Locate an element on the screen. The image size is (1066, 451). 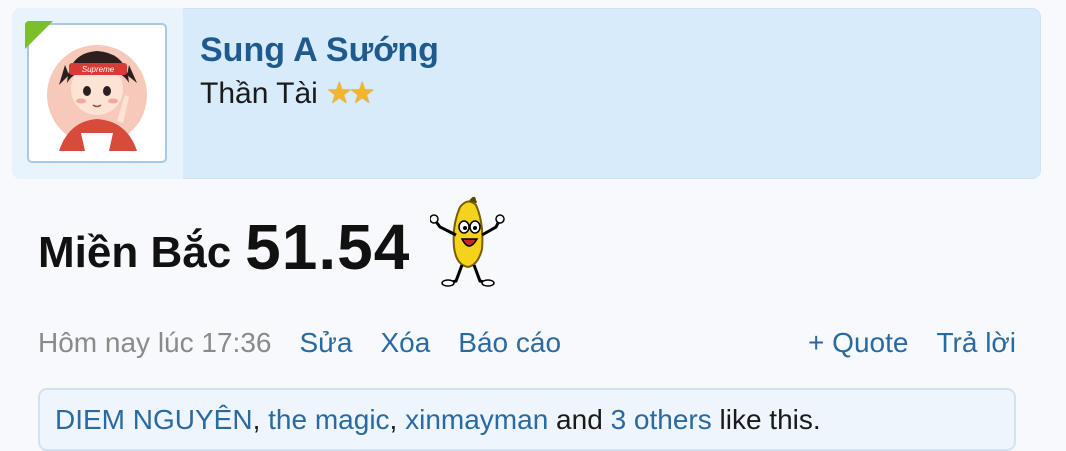
post-number: 51.54 is located at coordinates (328, 247).